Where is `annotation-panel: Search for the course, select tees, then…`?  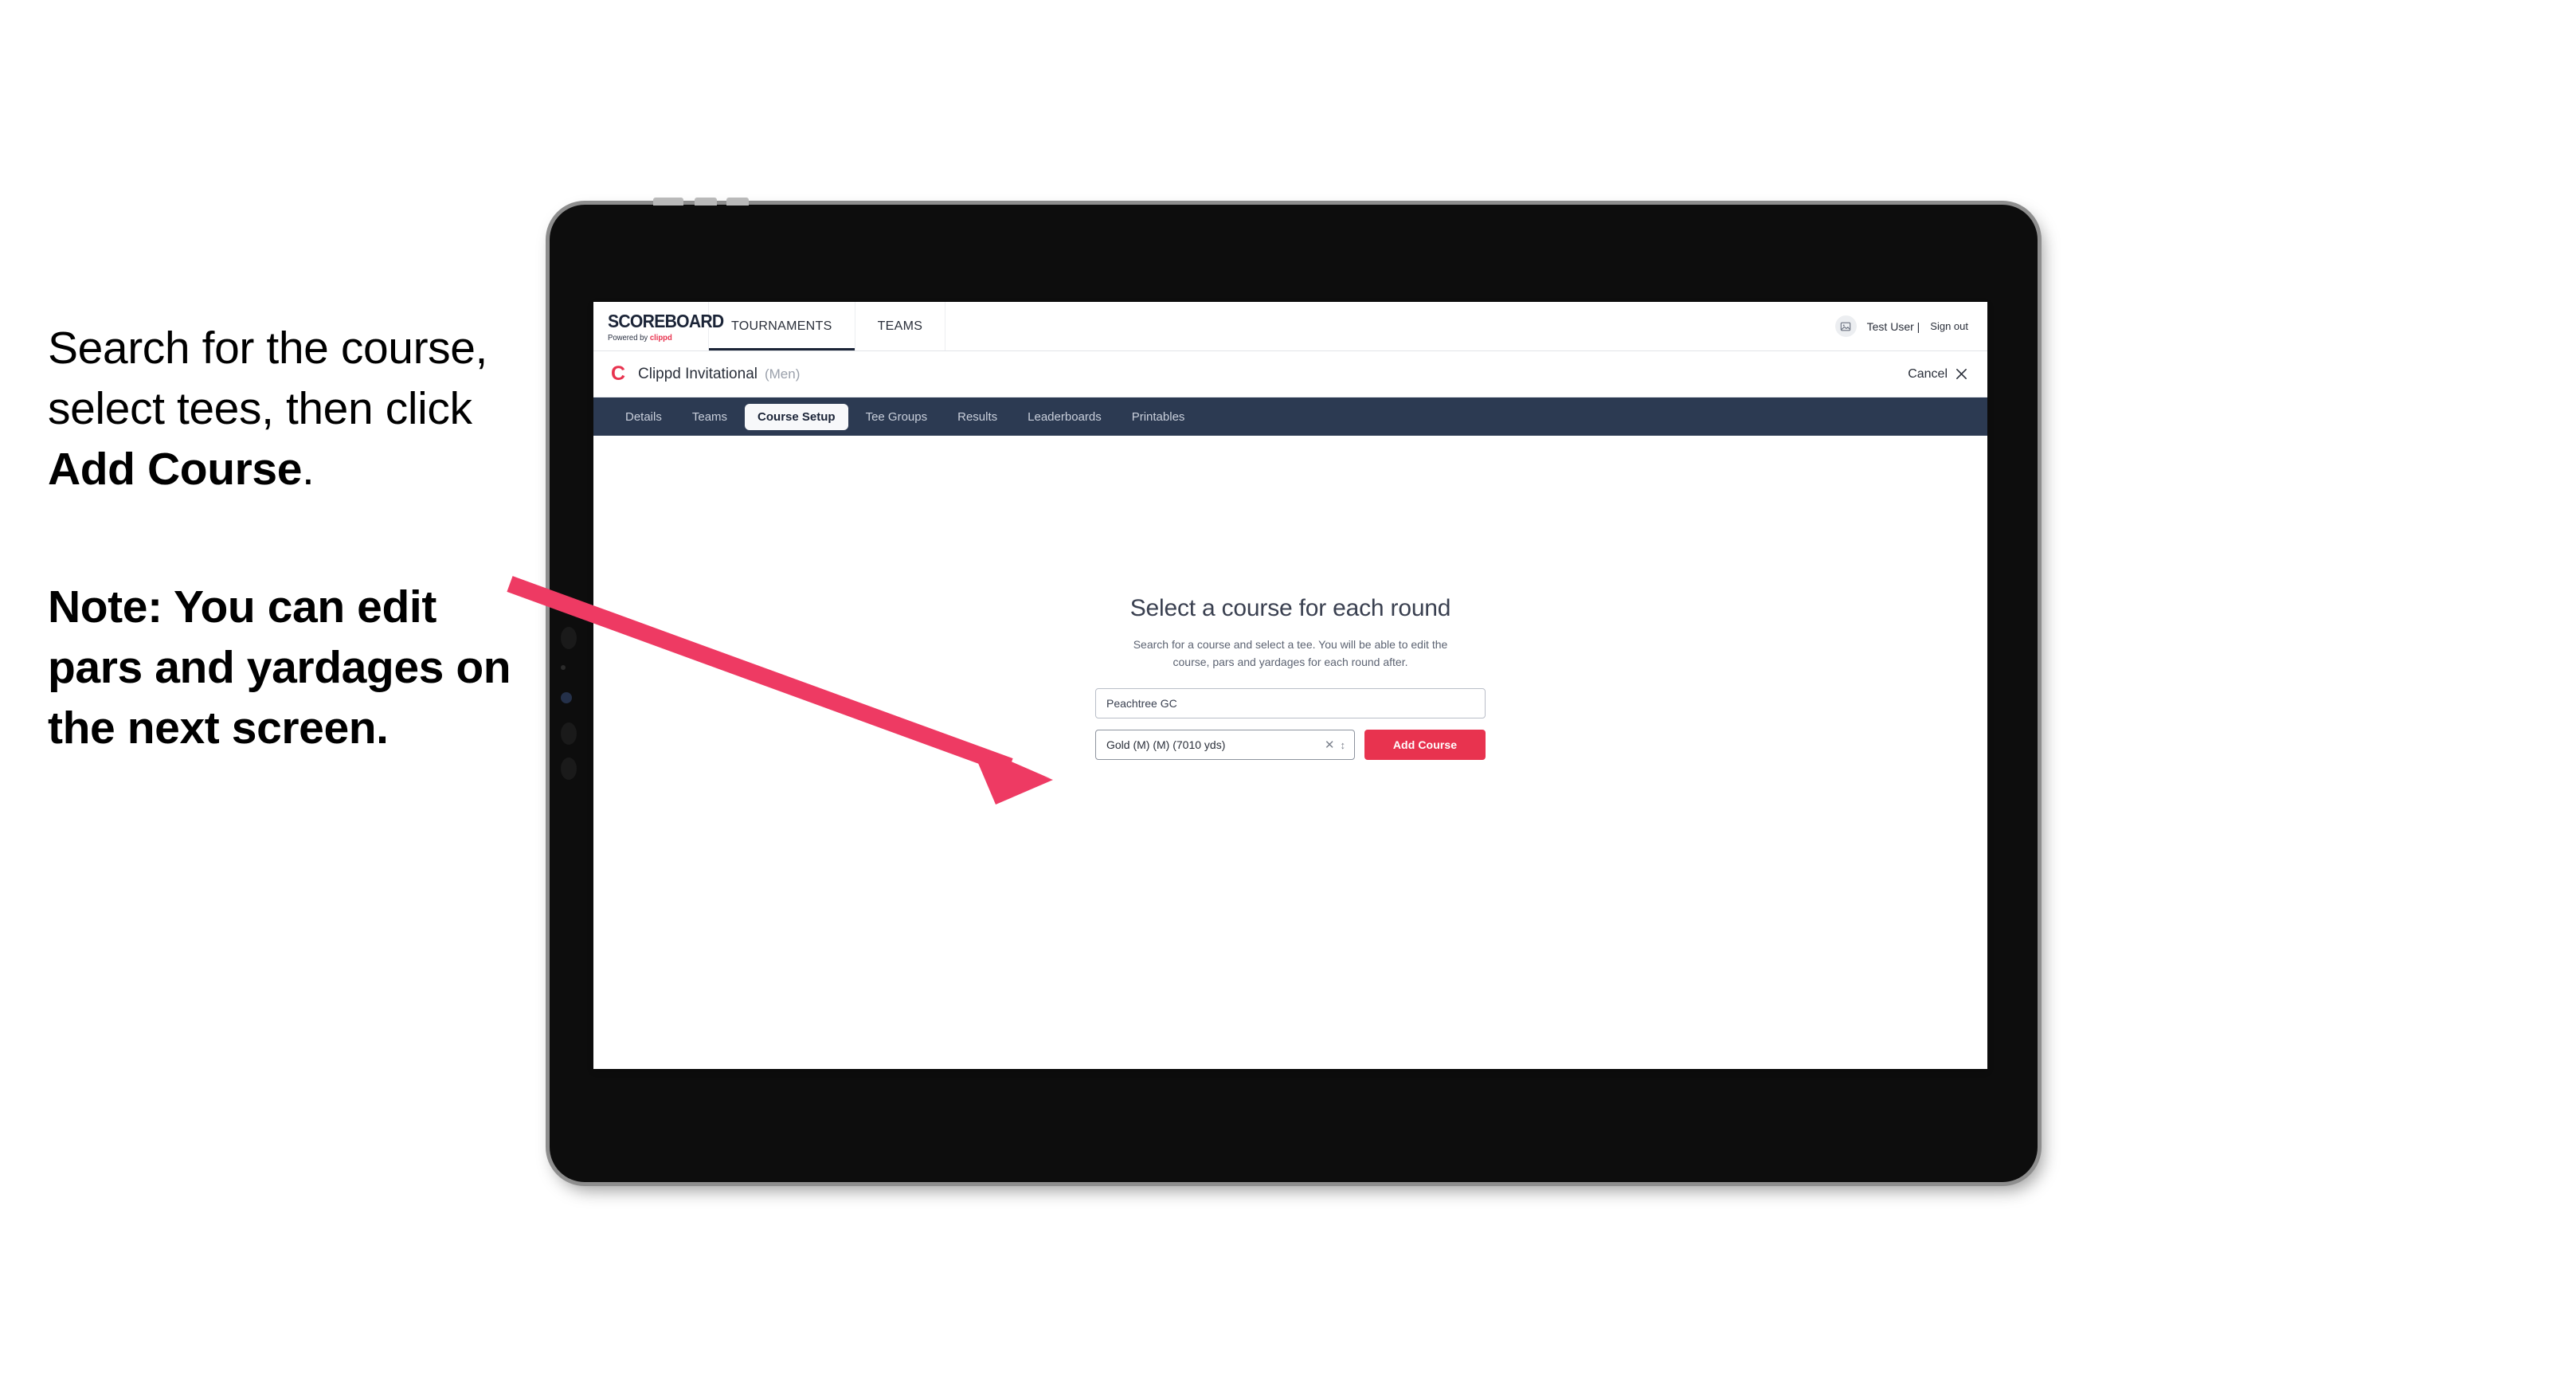 annotation-panel: Search for the course, select tees, then… is located at coordinates (287, 539).